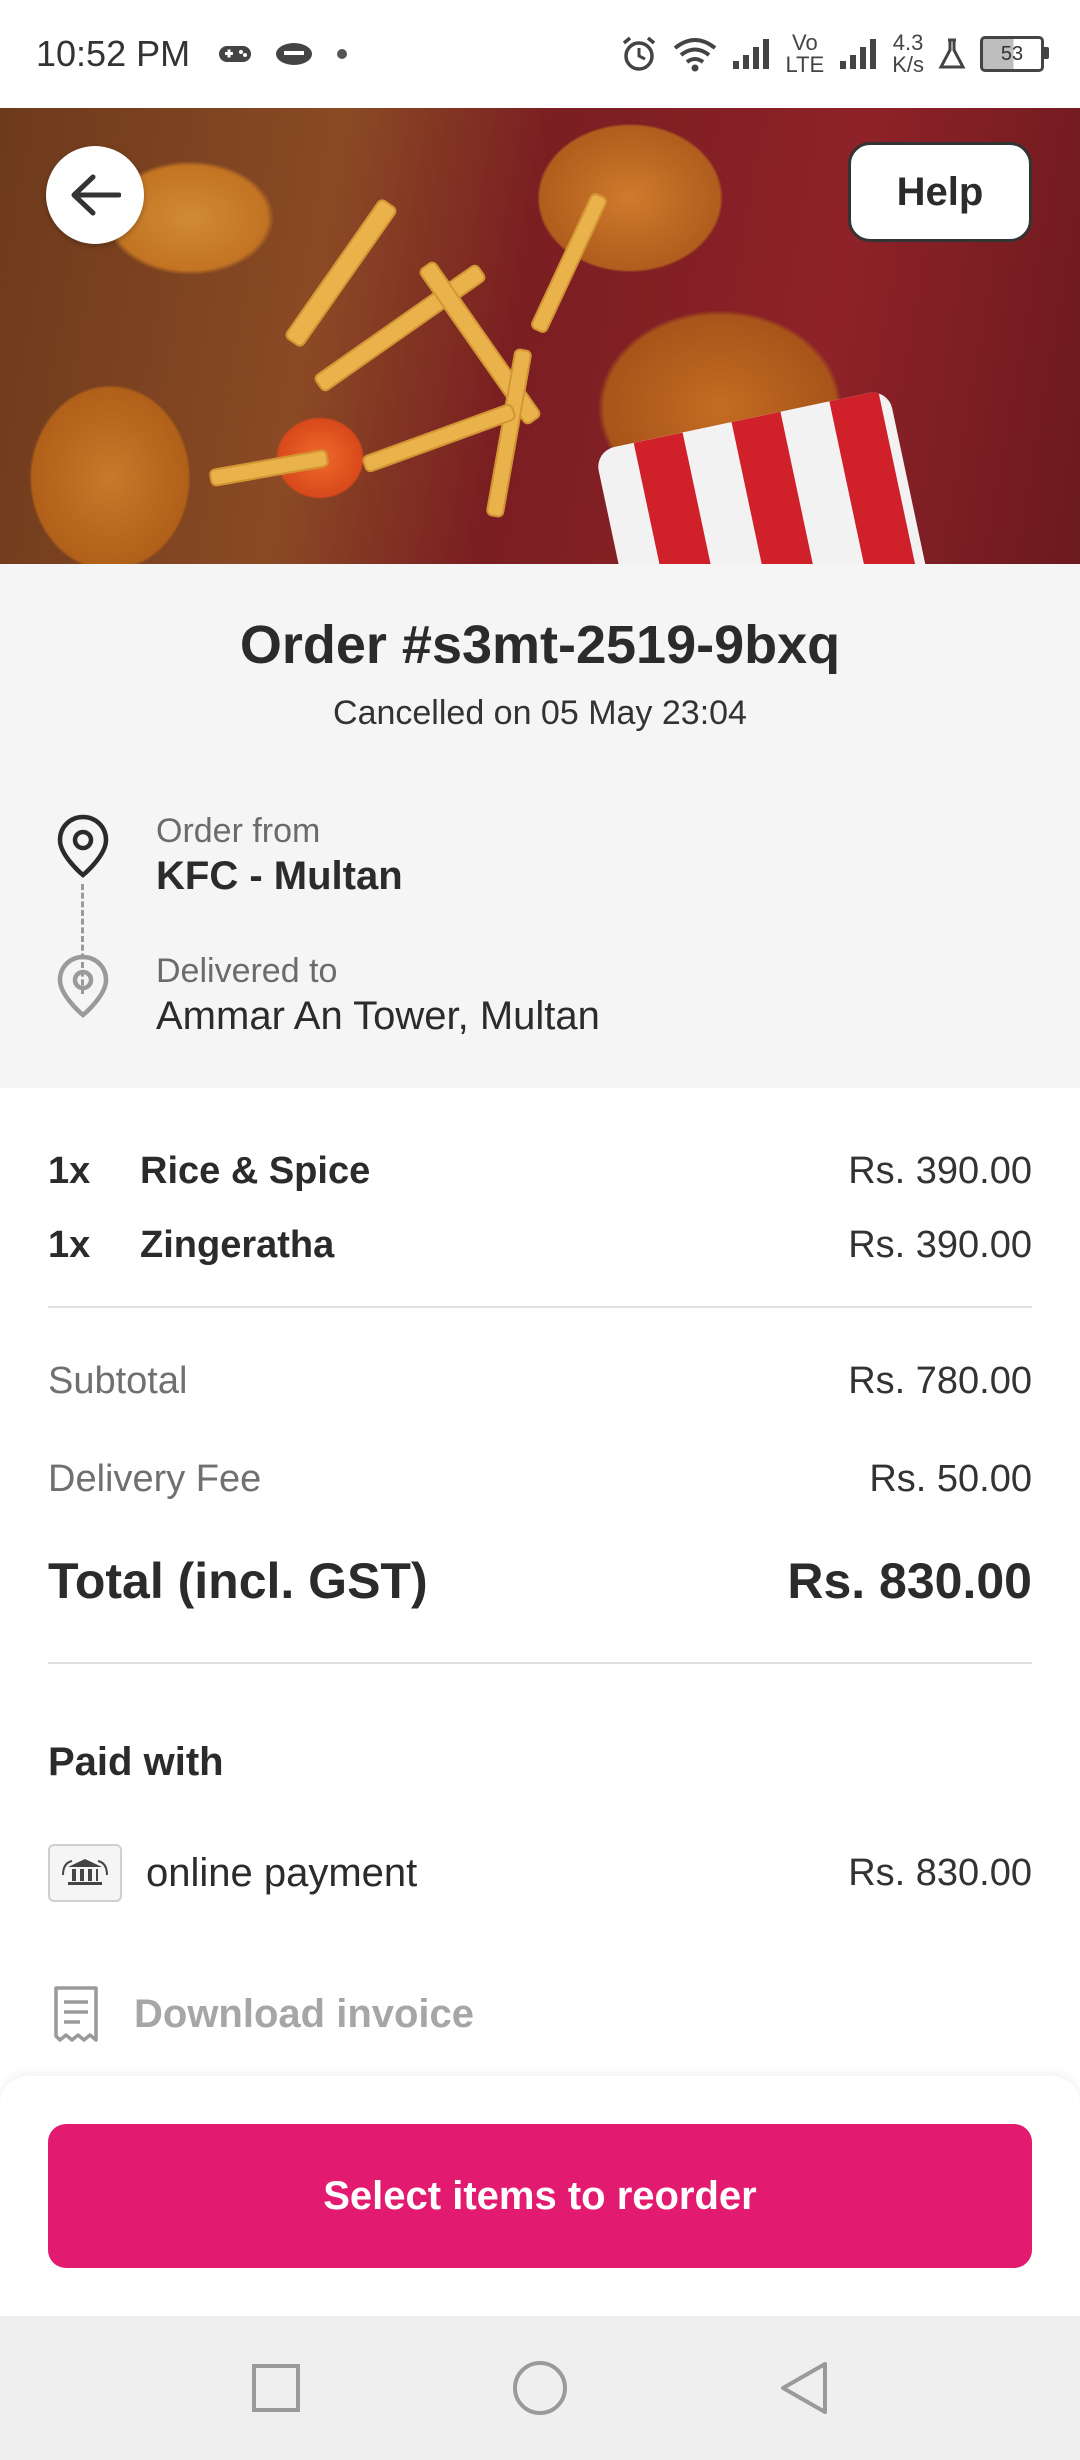 This screenshot has height=2460, width=1080. I want to click on items-divider, so click(540, 1307).